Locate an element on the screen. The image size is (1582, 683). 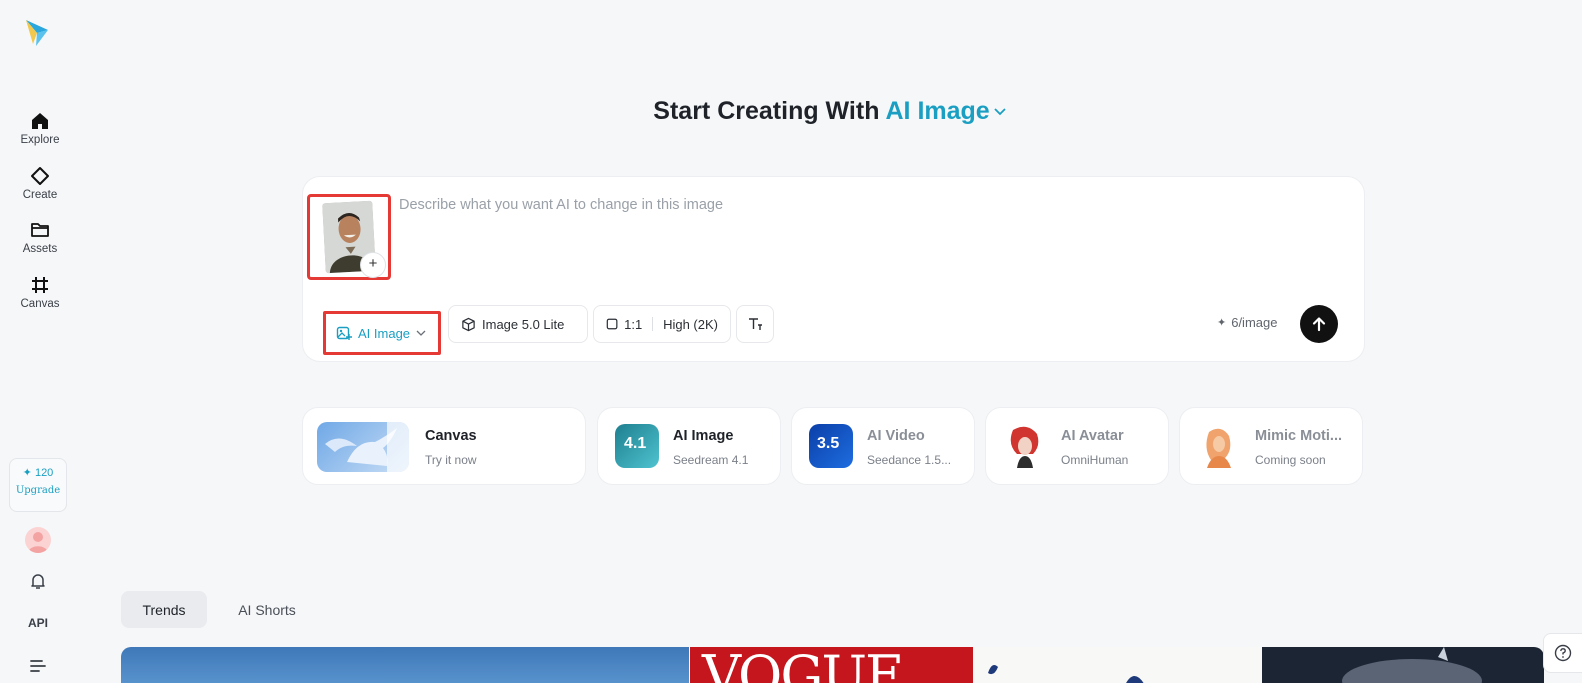
gallery-item-text: VOGUE is located at coordinates (803, 665).